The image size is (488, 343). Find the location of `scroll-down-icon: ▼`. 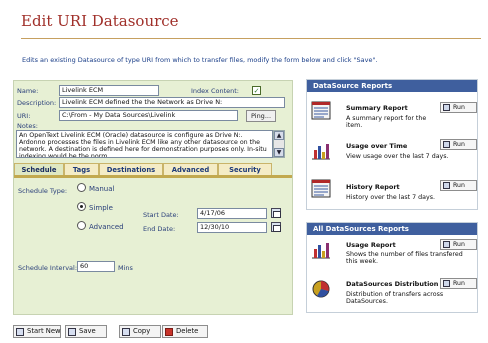

scroll-down-icon: ▼ is located at coordinates (279, 152).